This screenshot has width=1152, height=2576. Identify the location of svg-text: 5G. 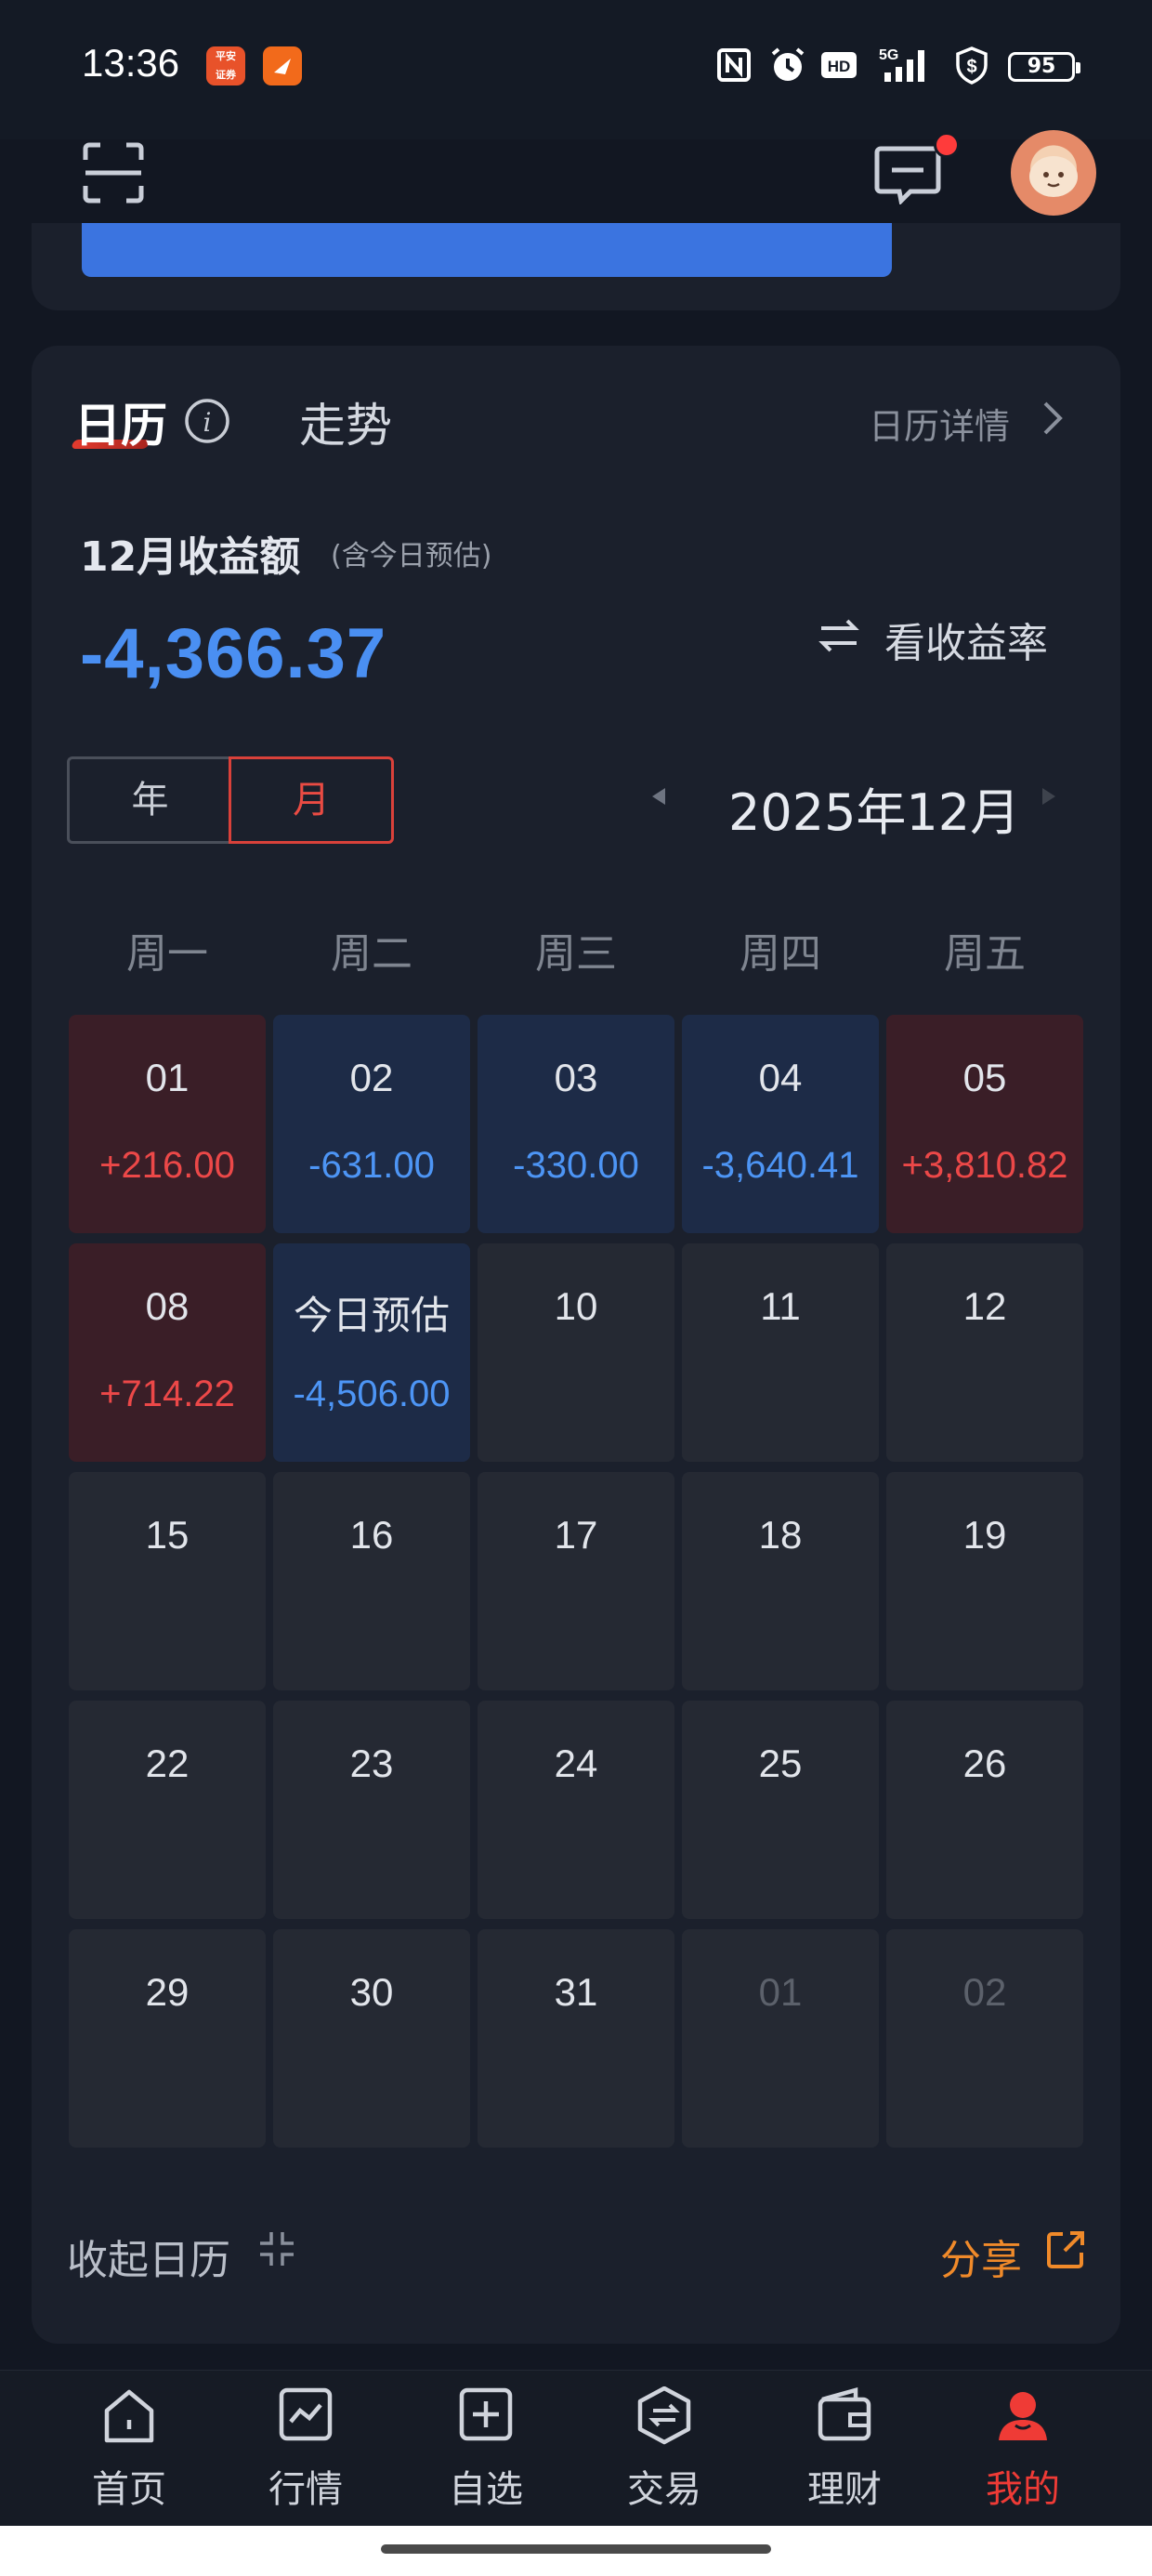
(888, 55).